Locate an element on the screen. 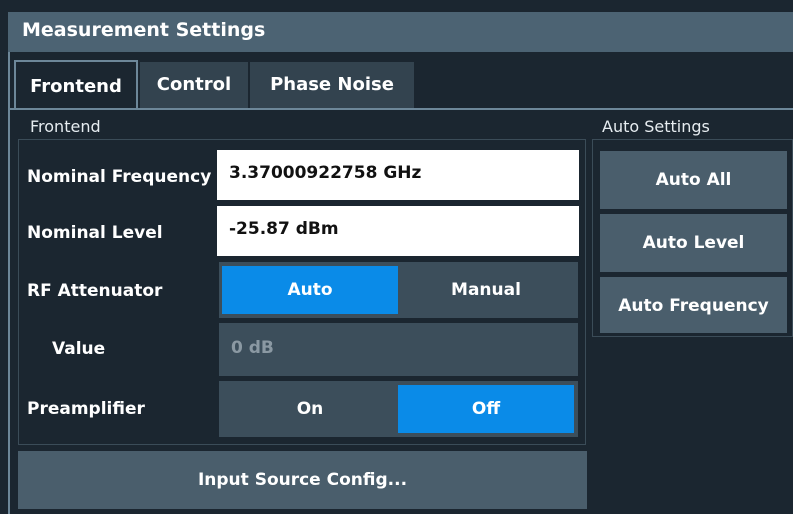 Image resolution: width=793 pixels, height=514 pixels. auto-all-button: Auto All is located at coordinates (693, 180).